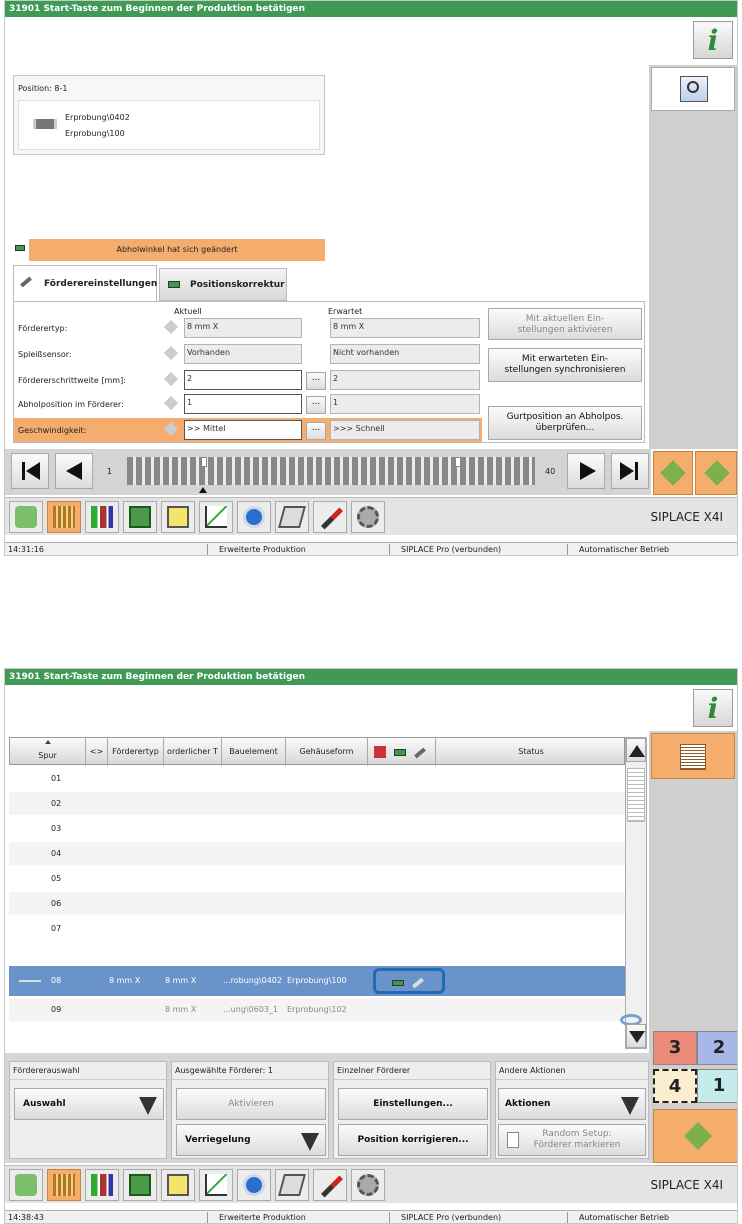 This screenshot has height=1224, width=742. I want to click on location-2-button: 2, so click(717, 1048).